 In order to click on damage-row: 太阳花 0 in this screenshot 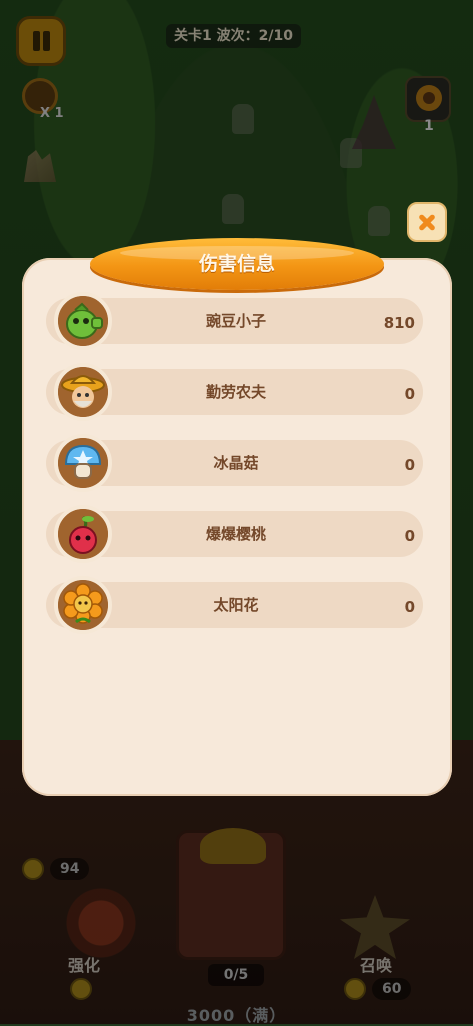, I will do `click(234, 605)`.